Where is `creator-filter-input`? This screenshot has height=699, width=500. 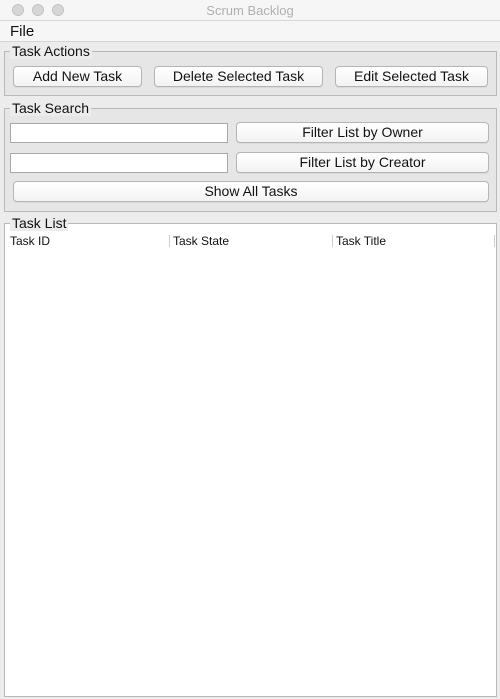
creator-filter-input is located at coordinates (119, 163).